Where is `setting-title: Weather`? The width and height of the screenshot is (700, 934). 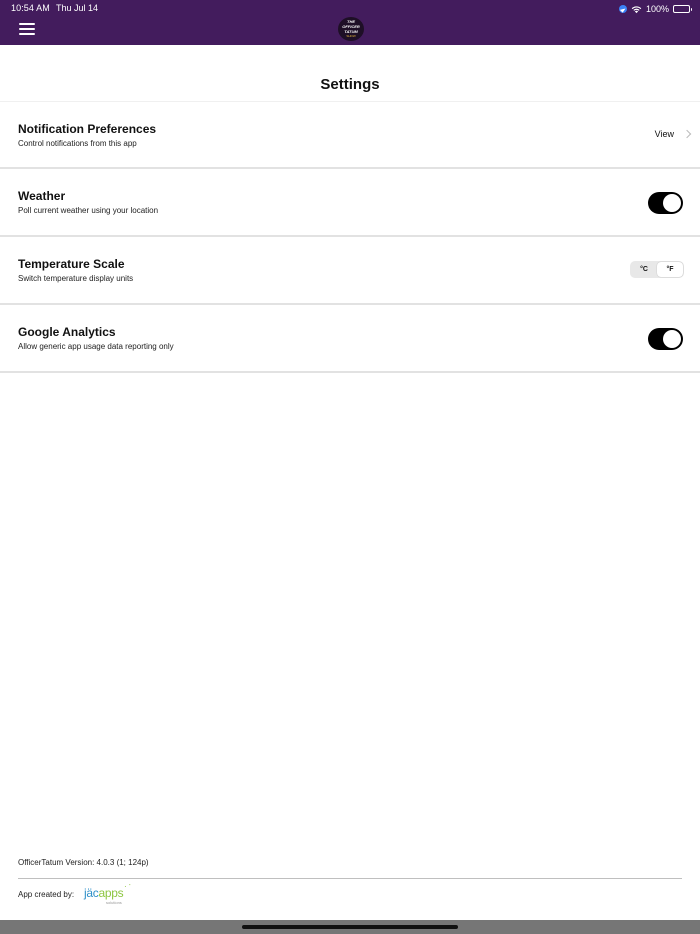
setting-title: Weather is located at coordinates (42, 196).